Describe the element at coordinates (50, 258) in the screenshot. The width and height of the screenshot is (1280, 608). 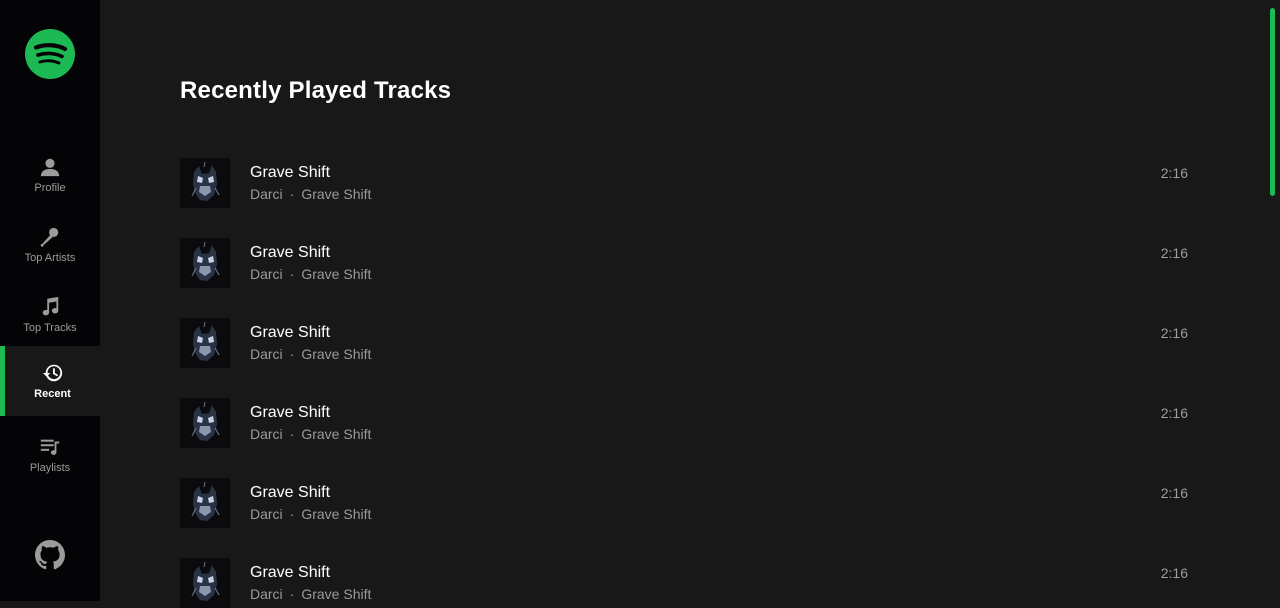
I see `sidebar-item-label: Top Artists` at that location.